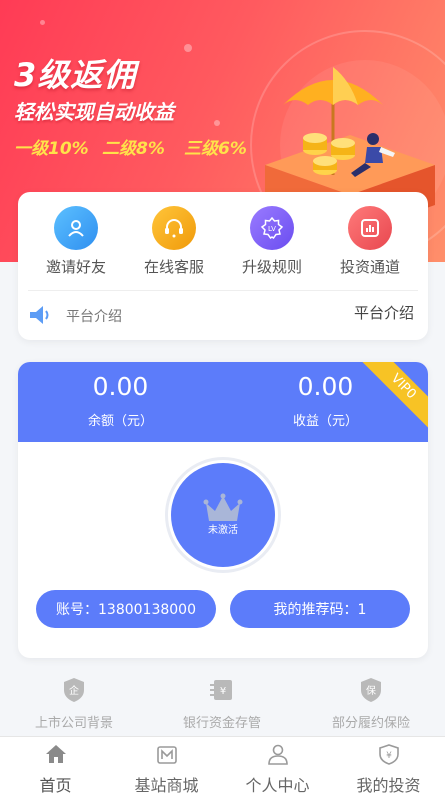 The width and height of the screenshot is (445, 793). What do you see at coordinates (94, 112) in the screenshot?
I see `banner-subtitle: 轻松实现自动收益` at bounding box center [94, 112].